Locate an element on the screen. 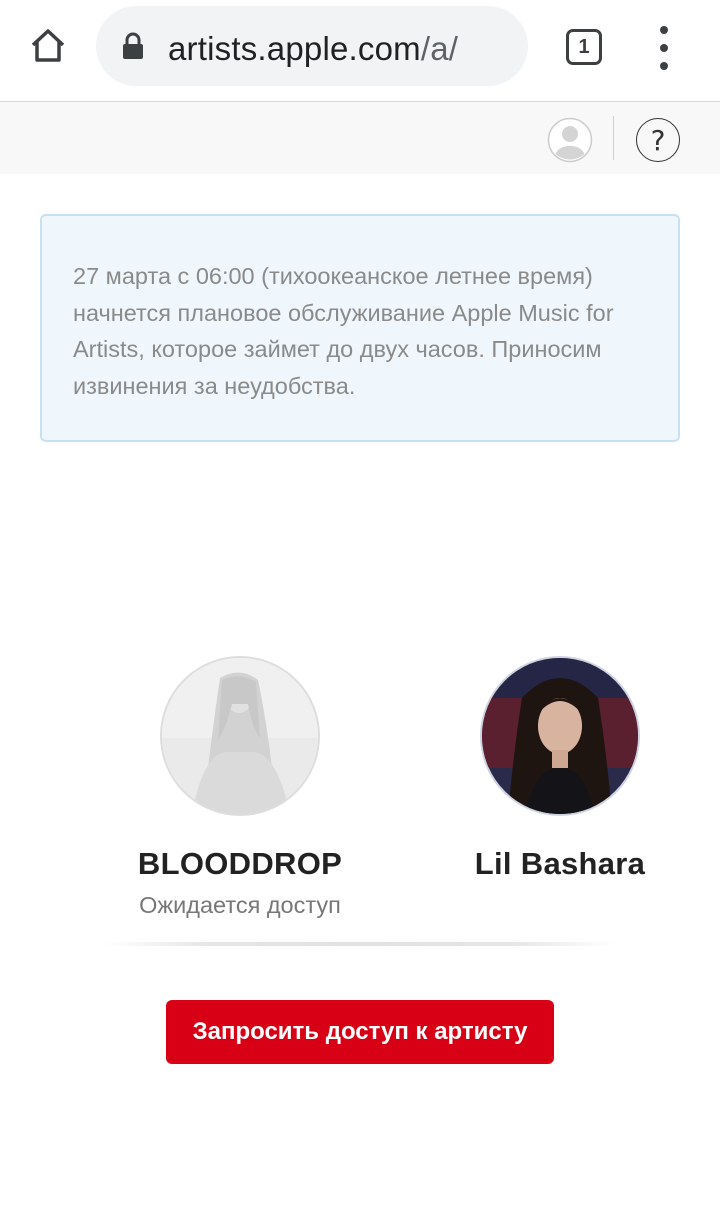 This screenshot has height=1222, width=720. help-button: ? is located at coordinates (658, 140).